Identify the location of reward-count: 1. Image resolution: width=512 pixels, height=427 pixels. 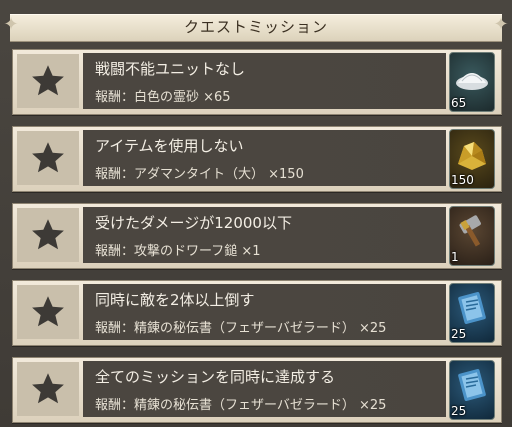
(455, 257).